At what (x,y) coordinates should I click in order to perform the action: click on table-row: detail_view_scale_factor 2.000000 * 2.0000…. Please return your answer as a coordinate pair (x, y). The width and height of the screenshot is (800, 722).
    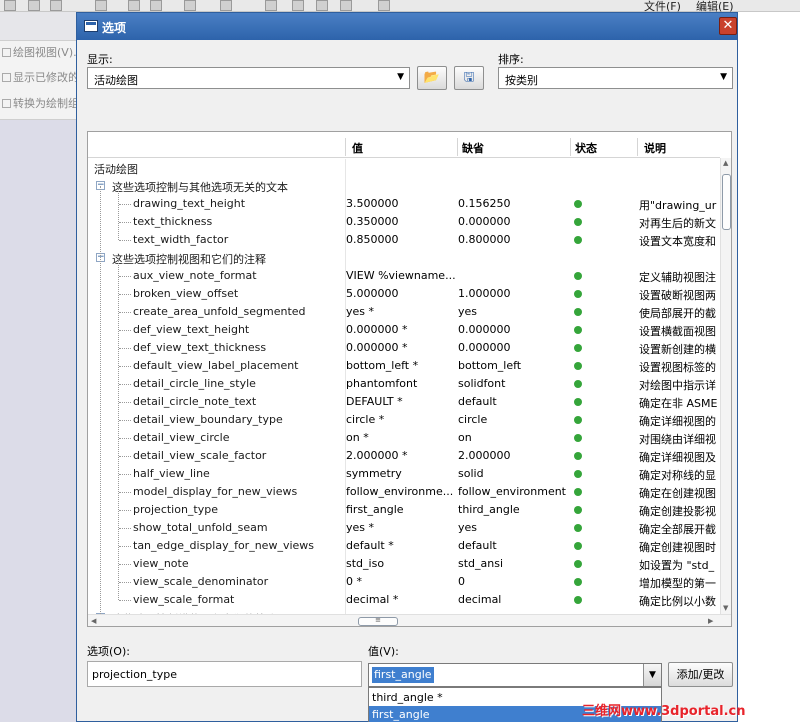
    Looking at the image, I should click on (404, 456).